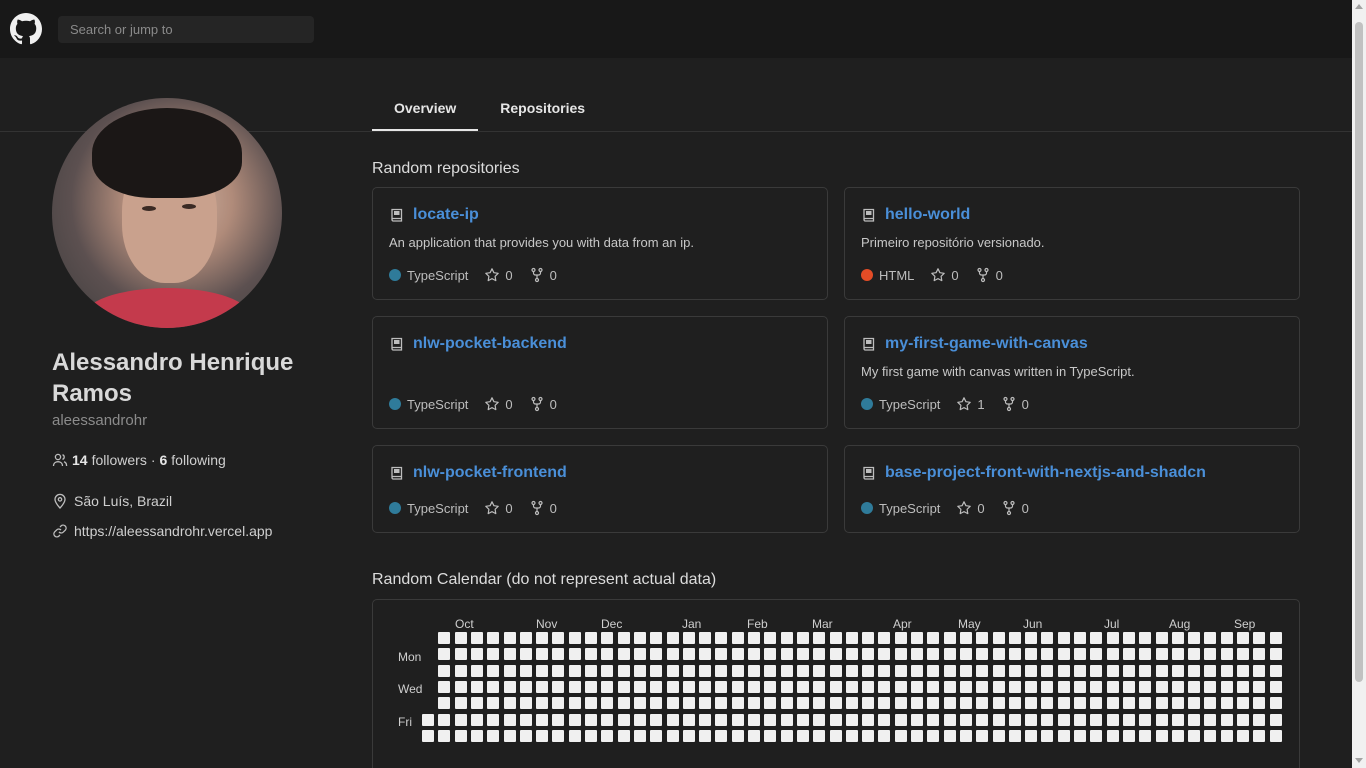  I want to click on repo-name-link: nlw-pocket-backend, so click(490, 344).